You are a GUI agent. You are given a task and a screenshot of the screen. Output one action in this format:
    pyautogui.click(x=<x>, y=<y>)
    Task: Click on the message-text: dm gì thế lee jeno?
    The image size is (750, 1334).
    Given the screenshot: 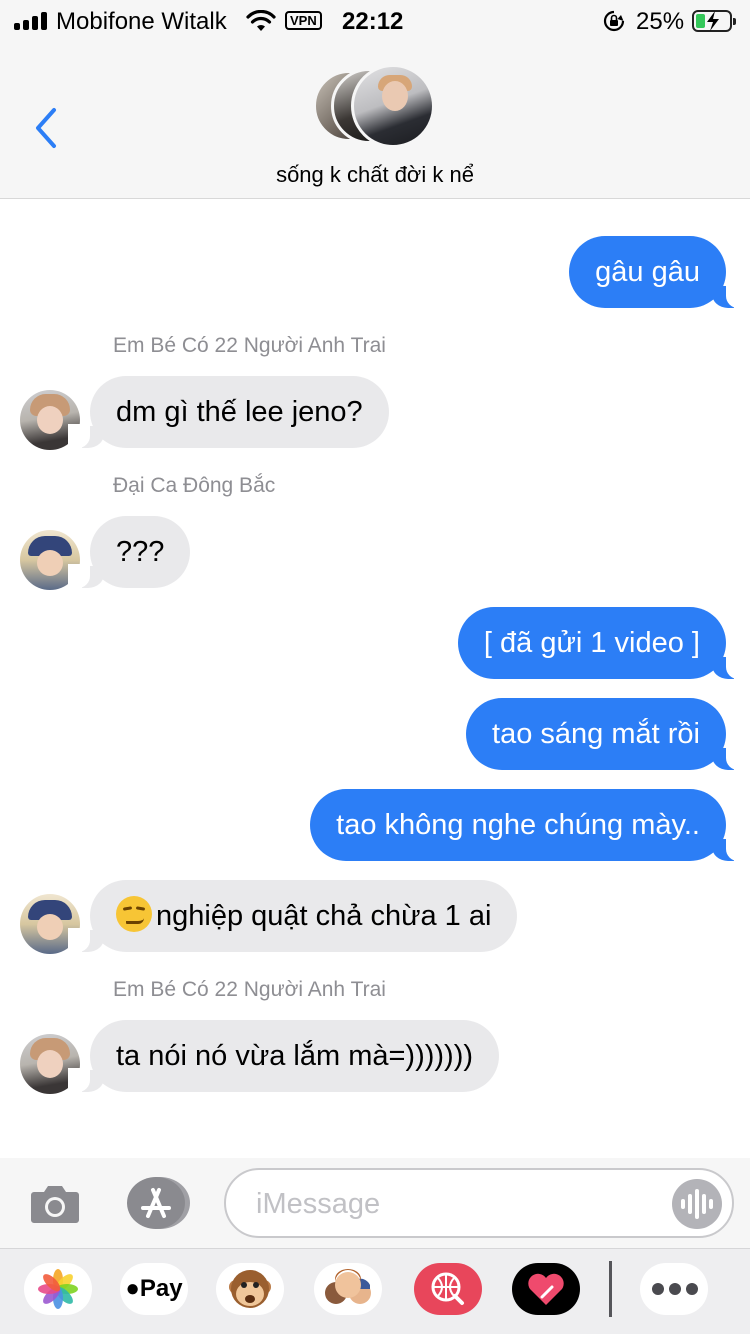 What is the action you would take?
    pyautogui.click(x=239, y=412)
    